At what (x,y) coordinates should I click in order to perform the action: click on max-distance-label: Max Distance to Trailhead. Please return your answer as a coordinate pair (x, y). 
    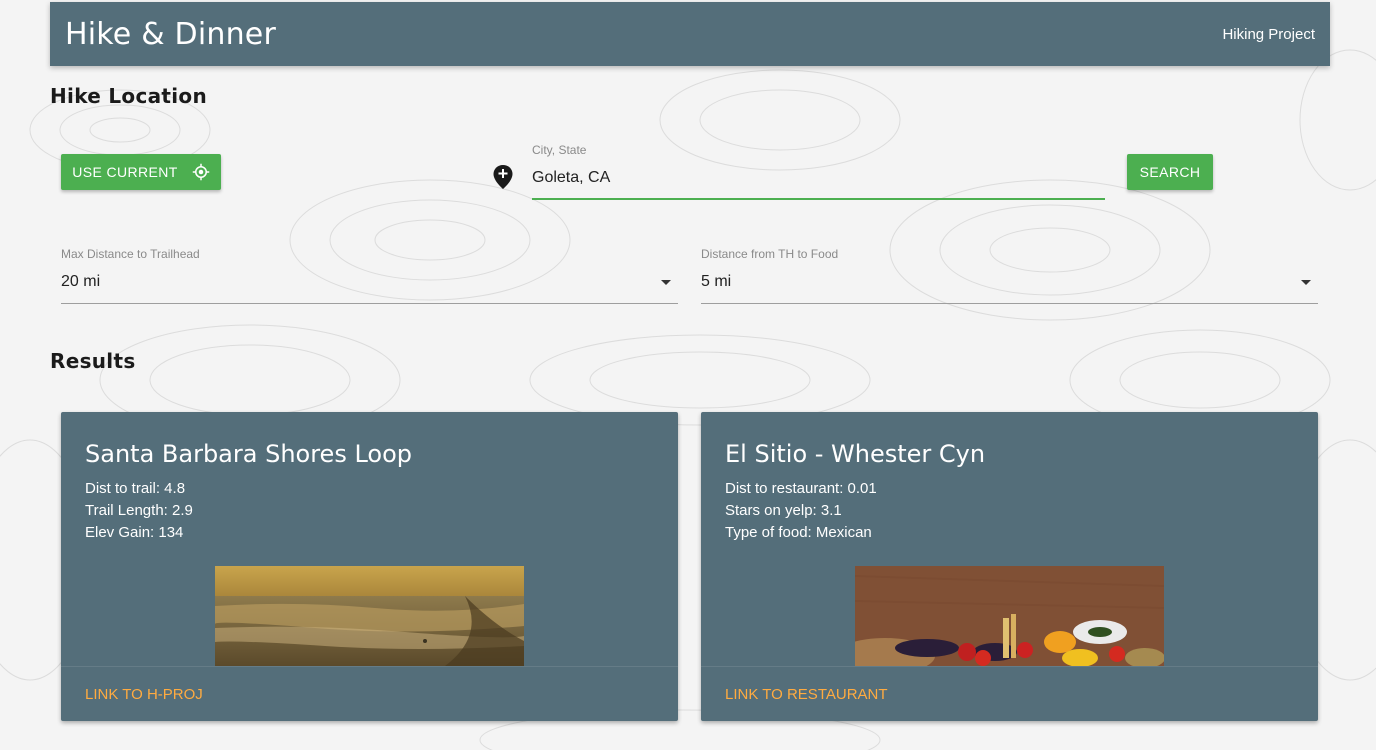
    Looking at the image, I should click on (130, 254).